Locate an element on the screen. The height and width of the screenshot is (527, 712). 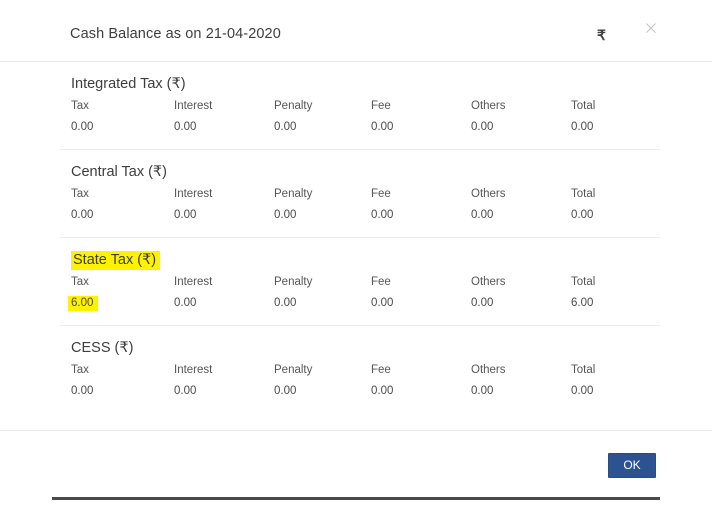
section-title: Integrated Tax (₹) is located at coordinates (128, 84).